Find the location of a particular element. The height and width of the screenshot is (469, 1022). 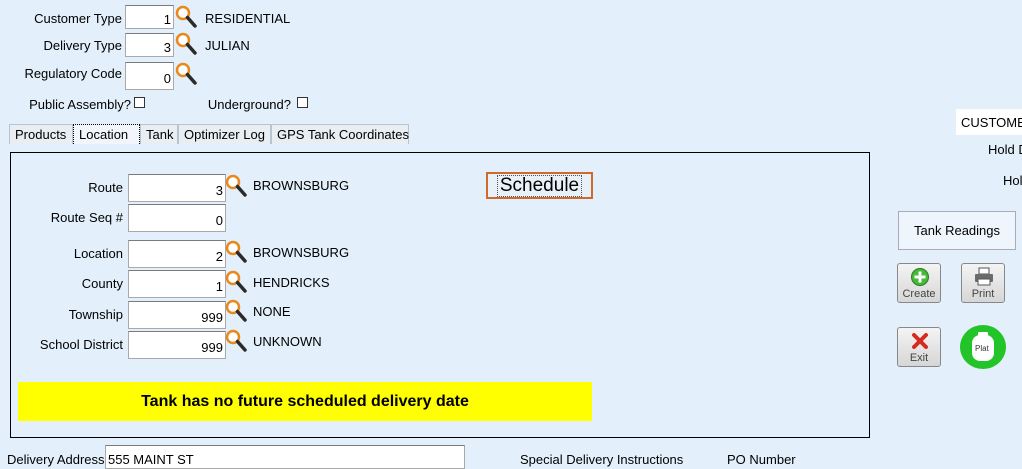

delivery-type-lookup-icon is located at coordinates (186, 44).